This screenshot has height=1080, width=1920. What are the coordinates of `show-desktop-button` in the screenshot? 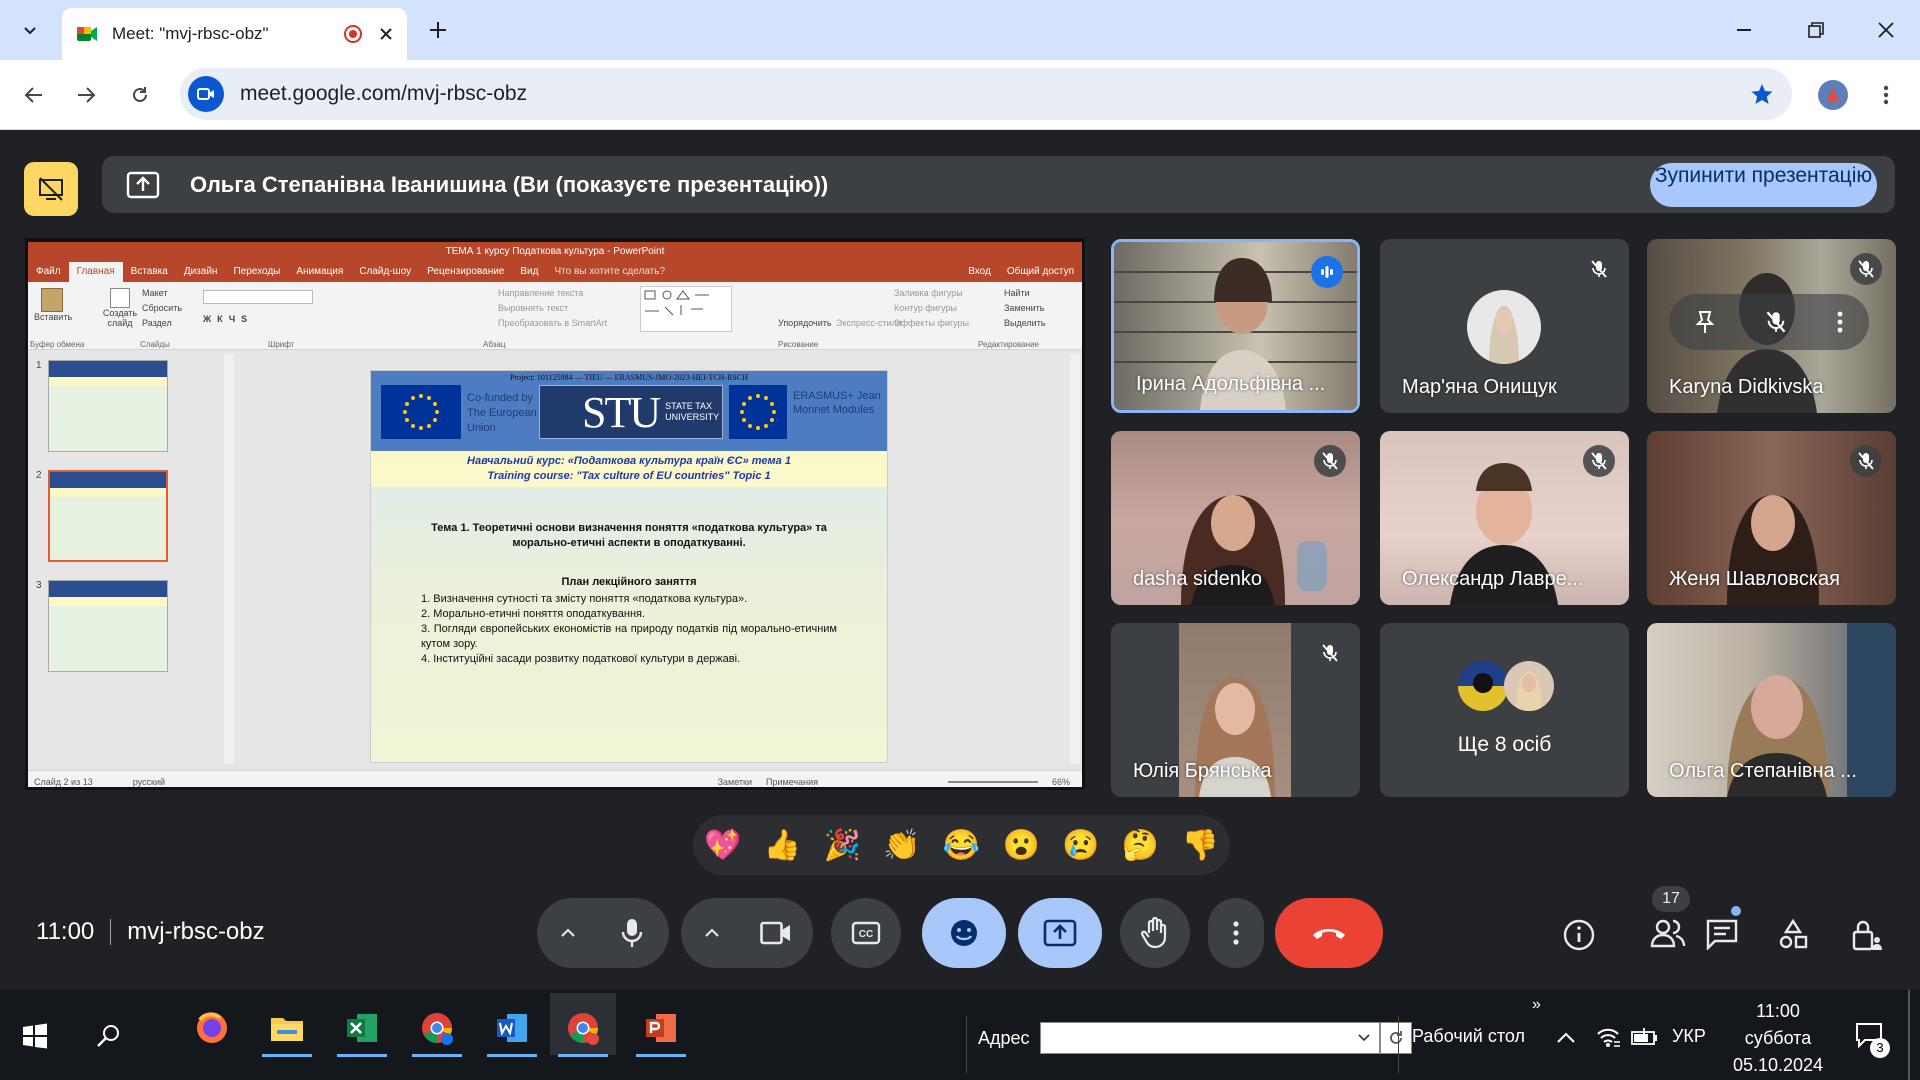 It's located at (1909, 1035).